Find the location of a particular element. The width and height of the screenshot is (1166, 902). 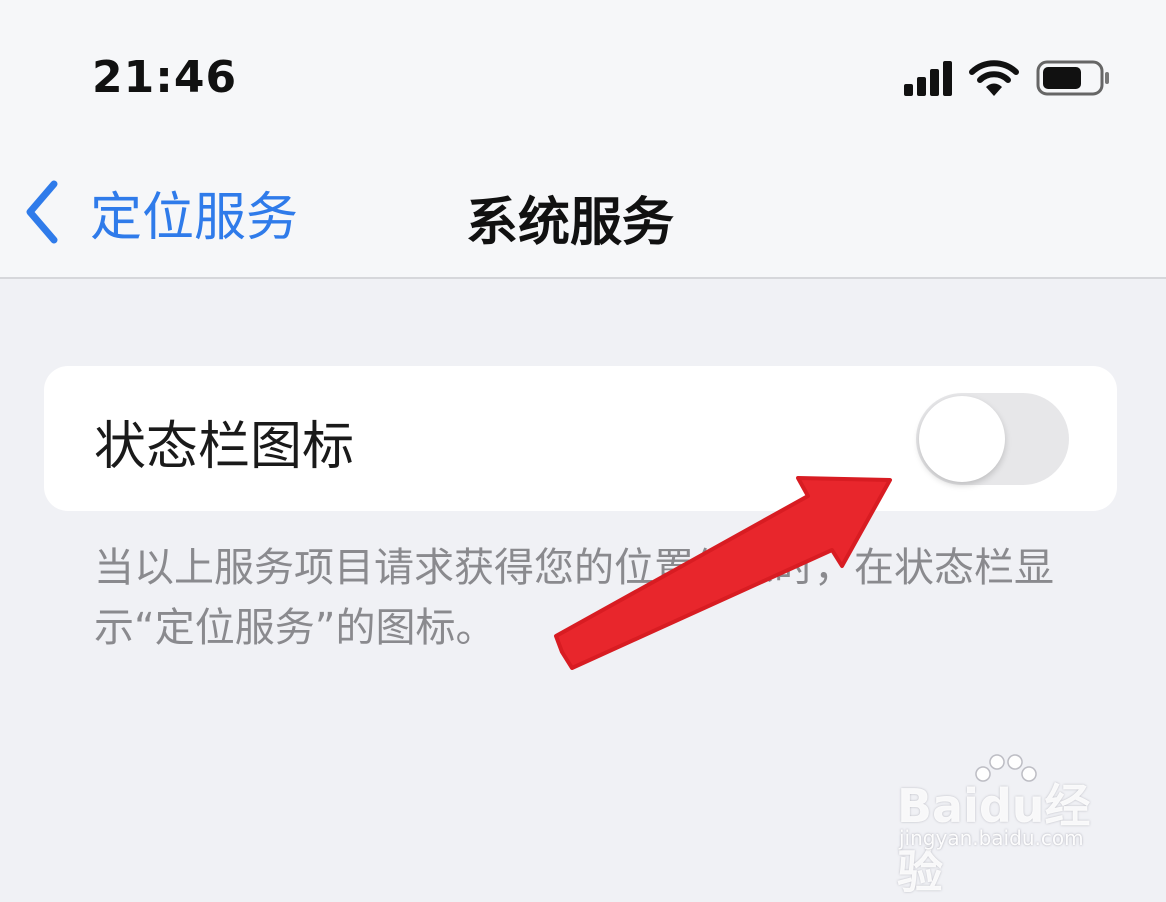

wifi-icon is located at coordinates (994, 78).